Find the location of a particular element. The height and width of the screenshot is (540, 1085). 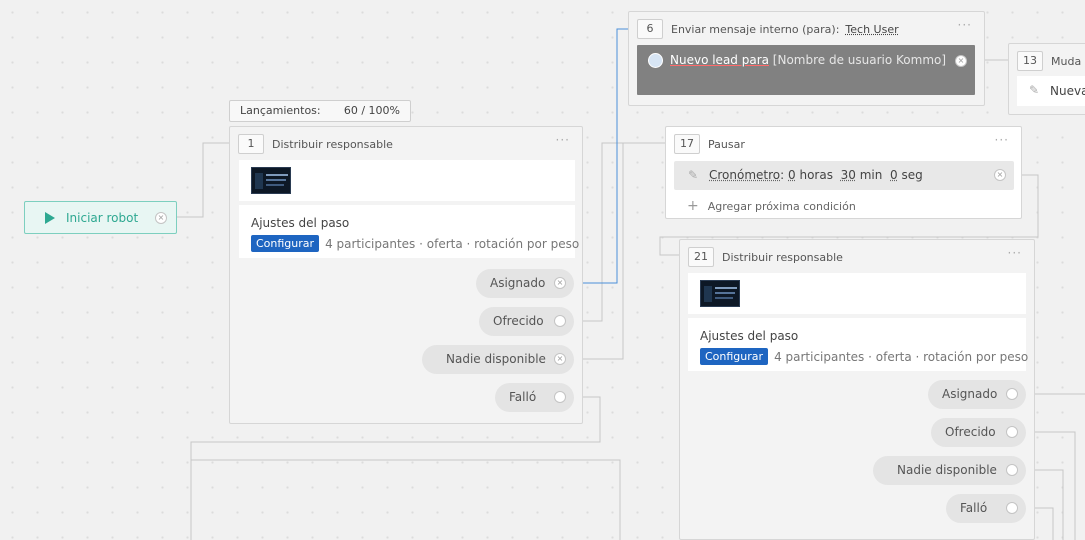

start-robot-label: Iniciar robot is located at coordinates (102, 218).